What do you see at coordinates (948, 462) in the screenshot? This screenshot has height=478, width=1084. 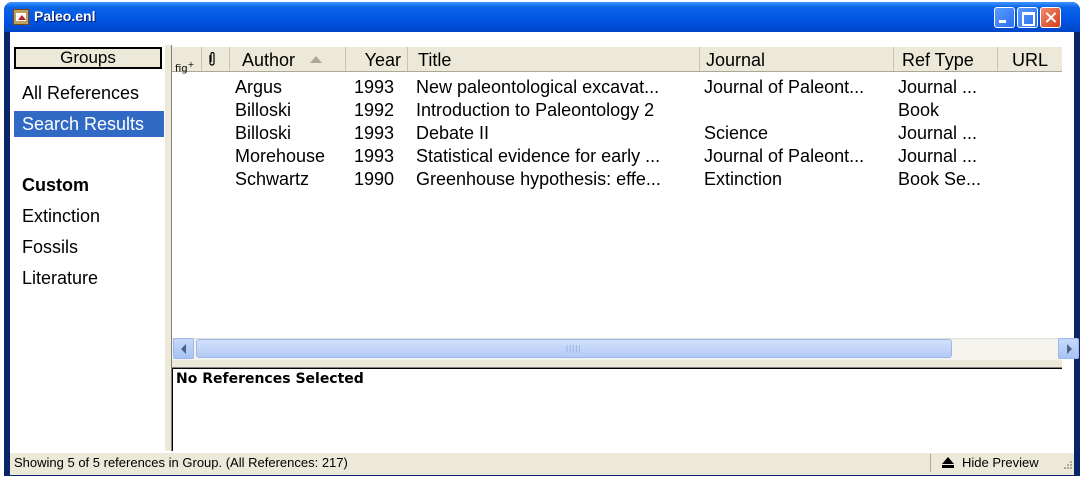 I see `collapse-up-icon` at bounding box center [948, 462].